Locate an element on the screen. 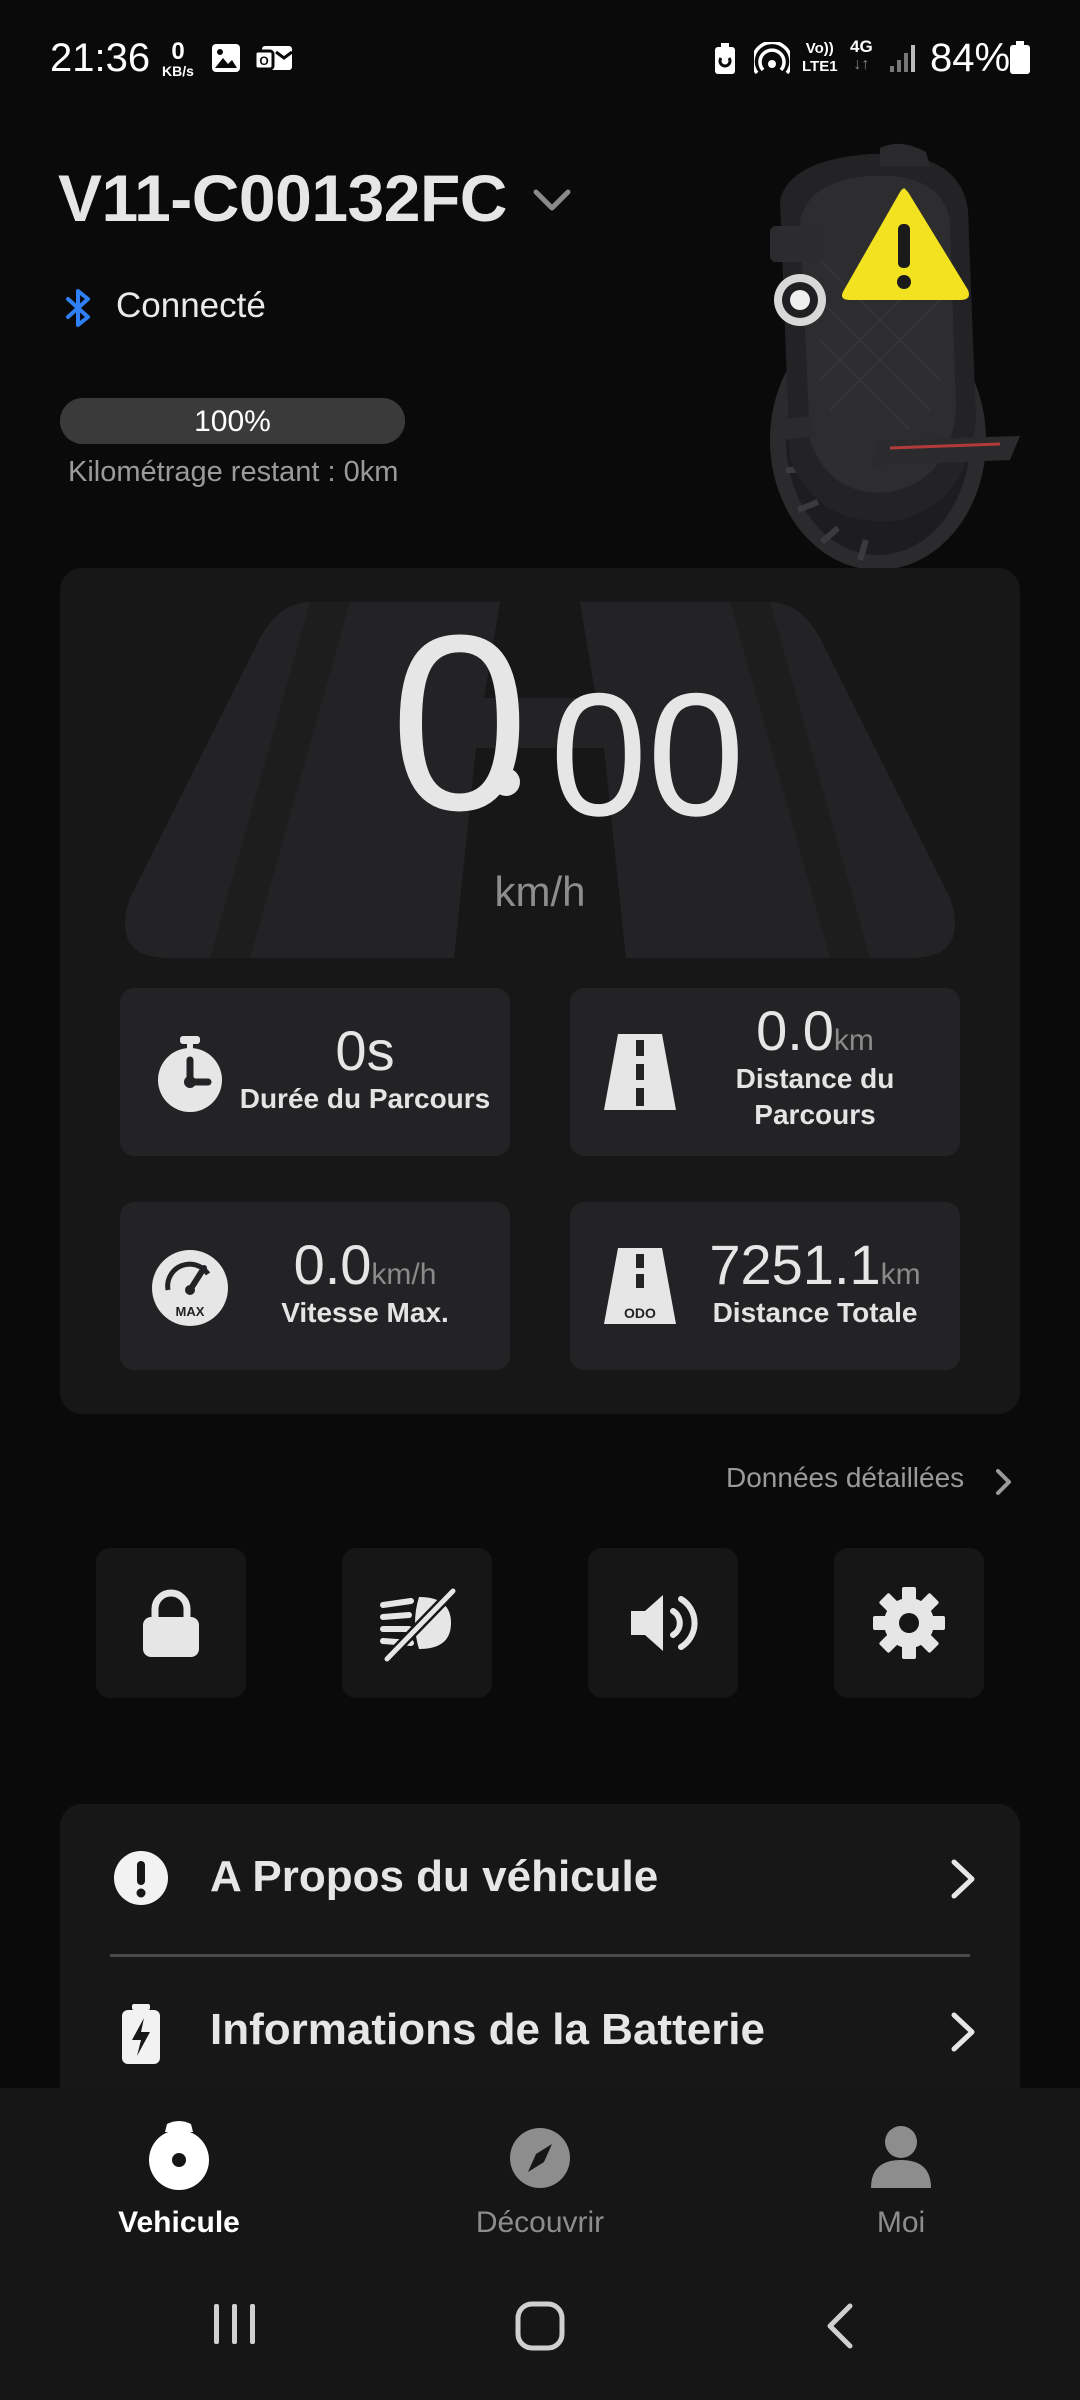 This screenshot has height=2400, width=1080. speaker-icon is located at coordinates (664, 1623).